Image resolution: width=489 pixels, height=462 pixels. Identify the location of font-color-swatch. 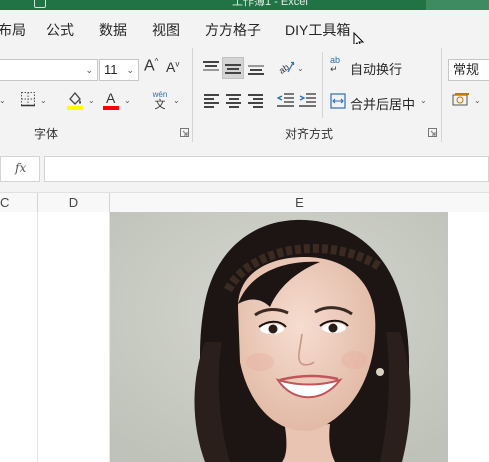
(111, 108).